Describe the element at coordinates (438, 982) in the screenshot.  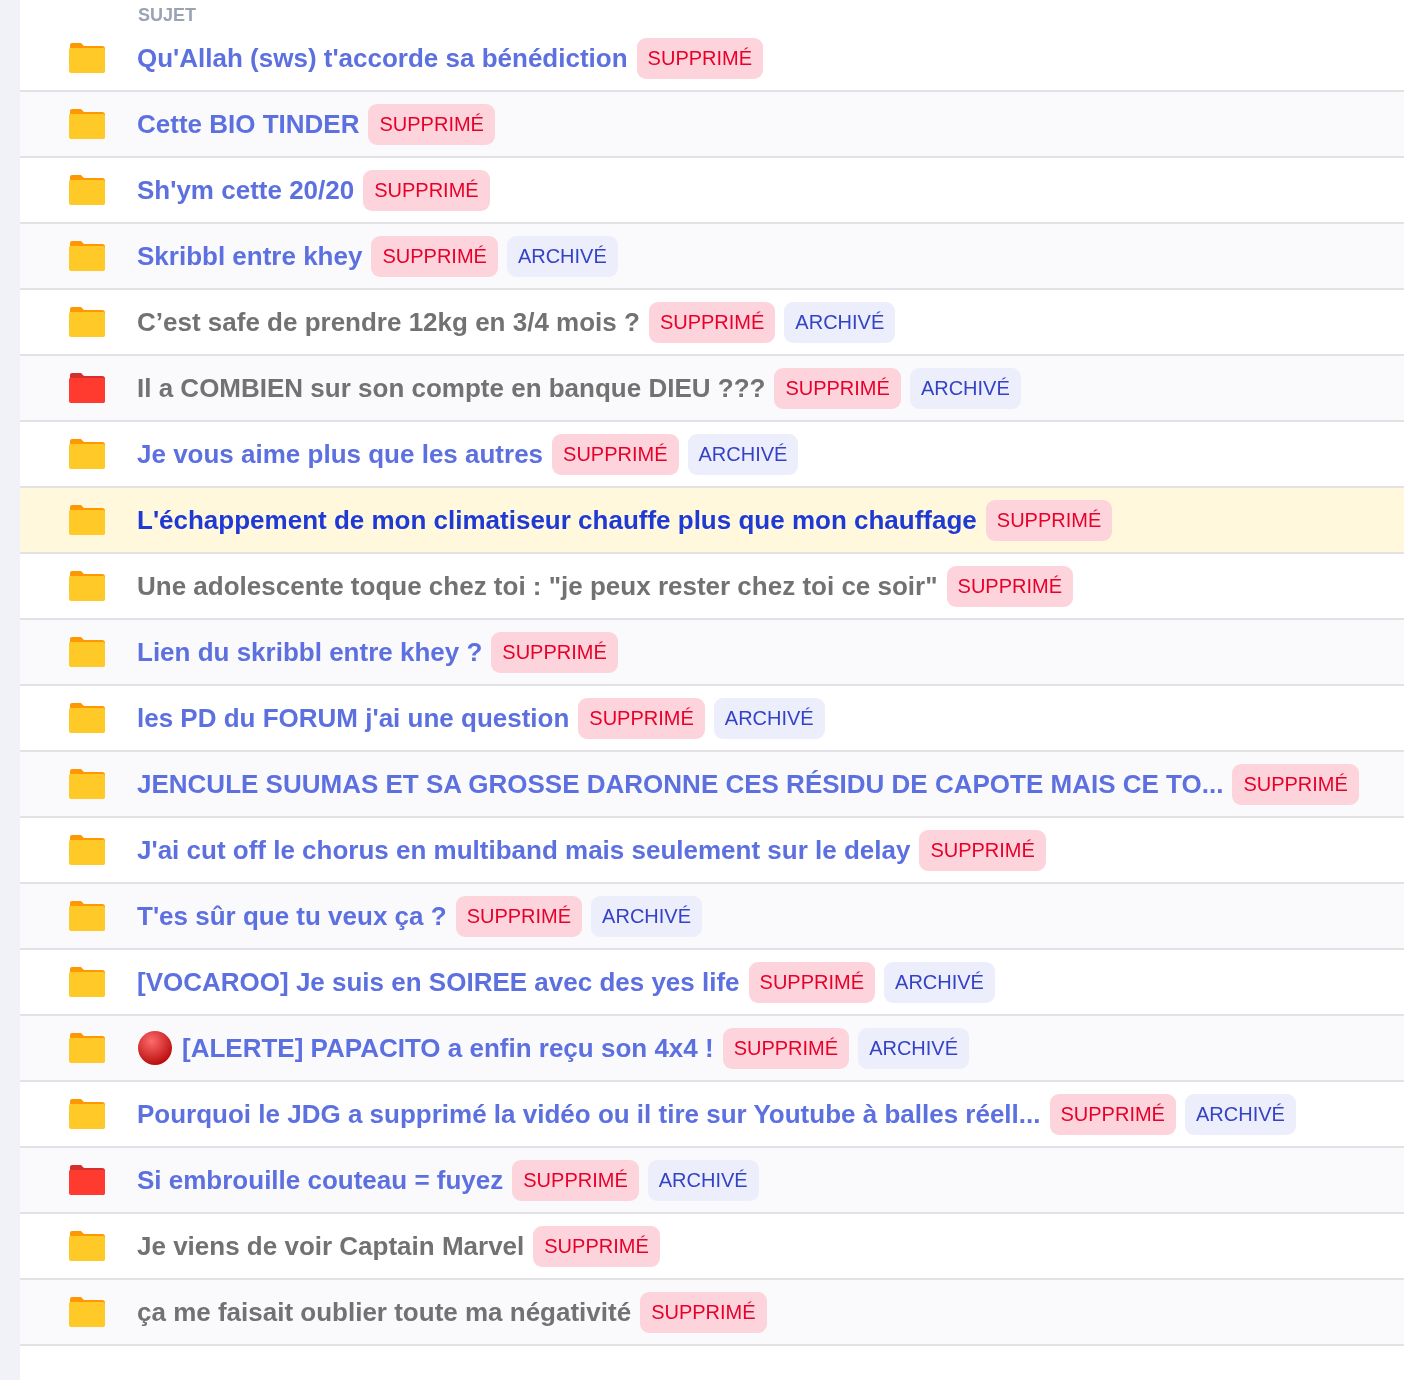
I see `topic-link: [VOCAROO] Je suis en SOIREE avec des yes life` at that location.